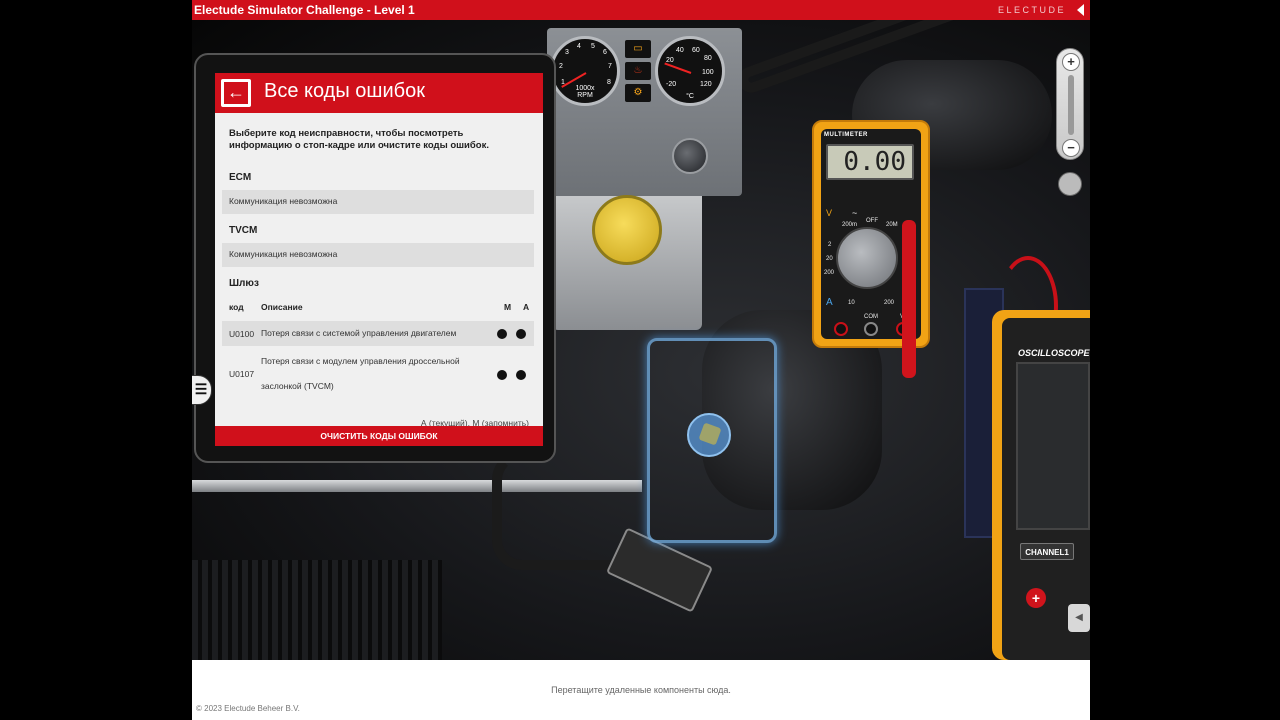  What do you see at coordinates (870, 162) in the screenshot?
I see `multimeter-display: 0.00` at bounding box center [870, 162].